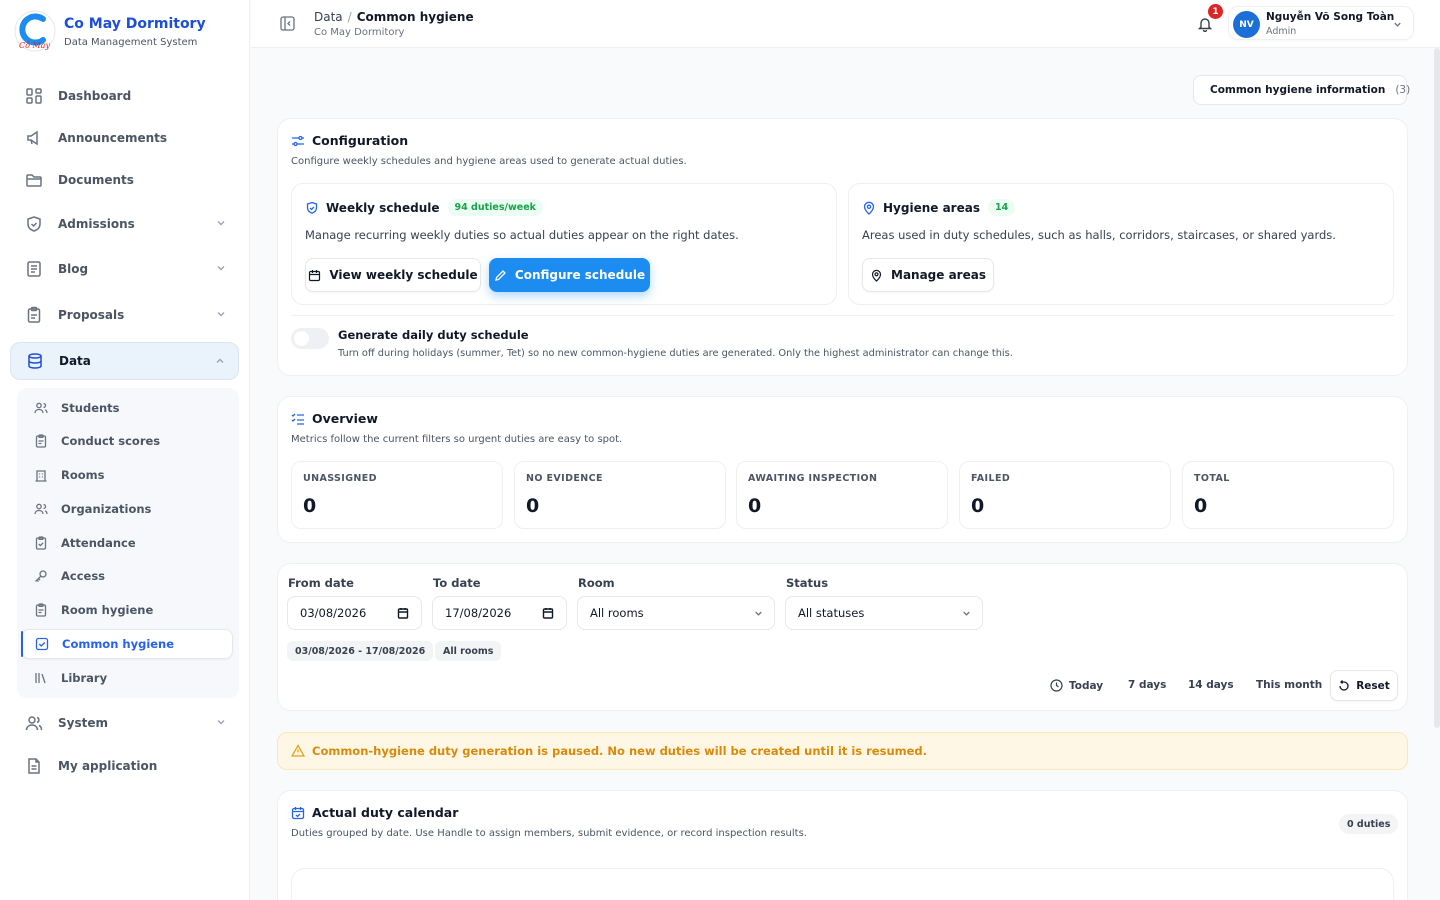  Describe the element at coordinates (842, 315) in the screenshot. I see `divider` at that location.